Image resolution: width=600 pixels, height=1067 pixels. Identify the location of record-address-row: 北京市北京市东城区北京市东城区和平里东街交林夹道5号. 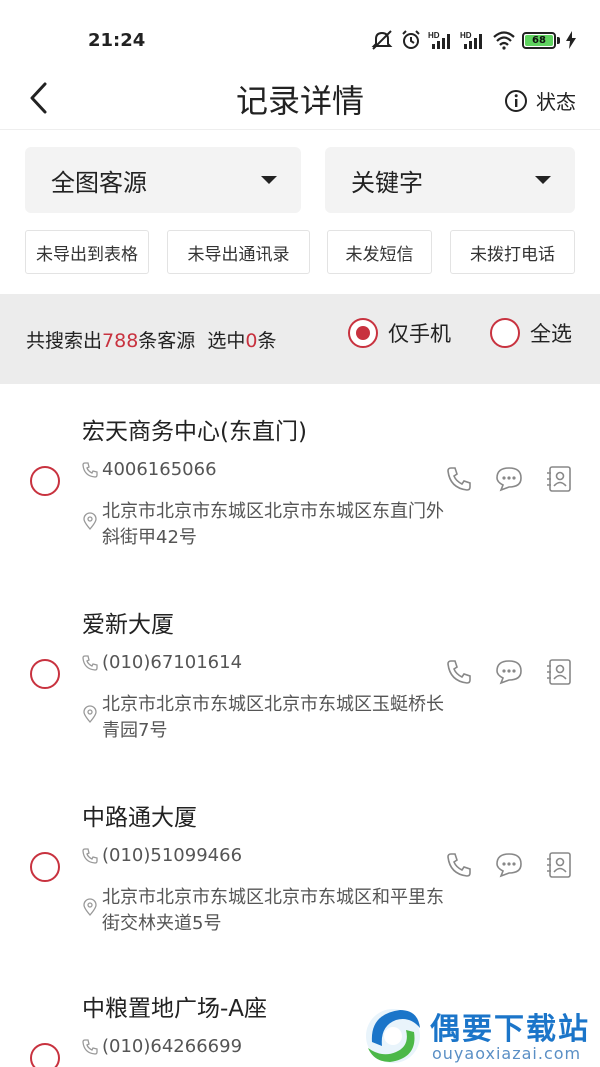
(267, 911).